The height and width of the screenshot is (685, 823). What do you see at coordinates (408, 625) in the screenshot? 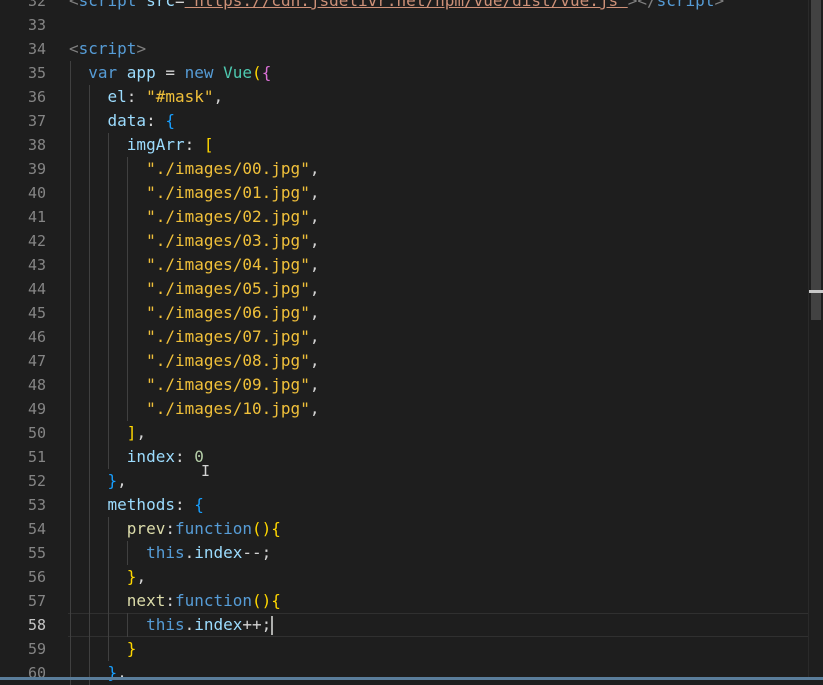
I see `code-line: 58 this.index++;` at bounding box center [408, 625].